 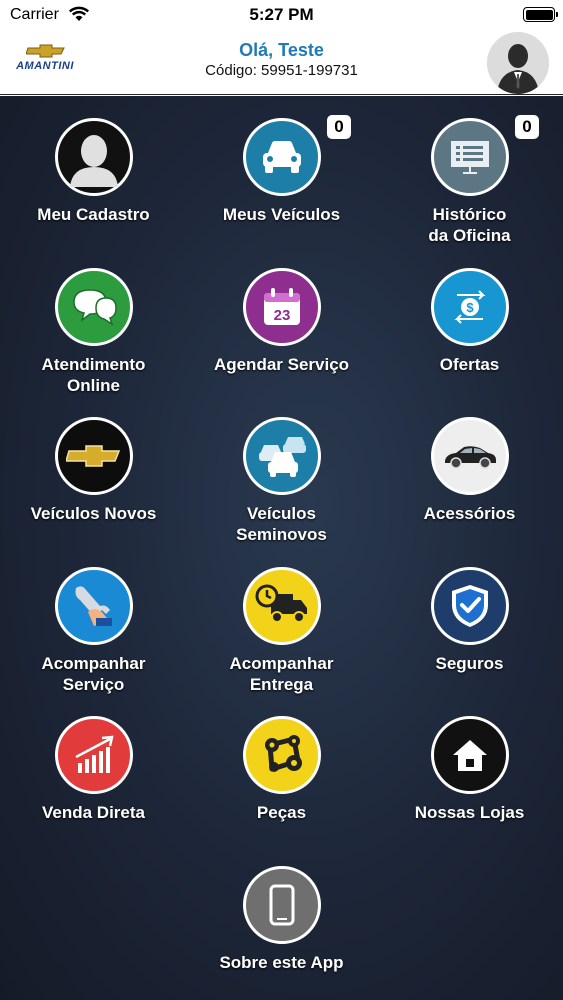 I want to click on greeting-title: Olá, Teste, so click(x=281, y=50).